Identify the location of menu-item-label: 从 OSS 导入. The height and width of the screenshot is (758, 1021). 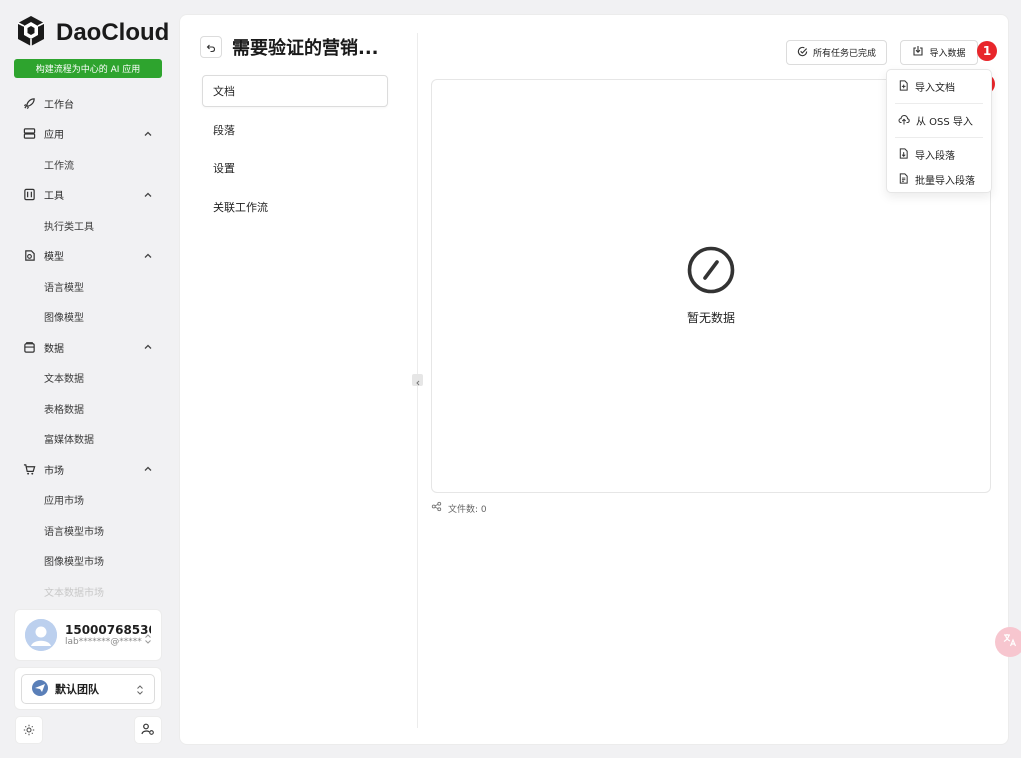
(944, 122).